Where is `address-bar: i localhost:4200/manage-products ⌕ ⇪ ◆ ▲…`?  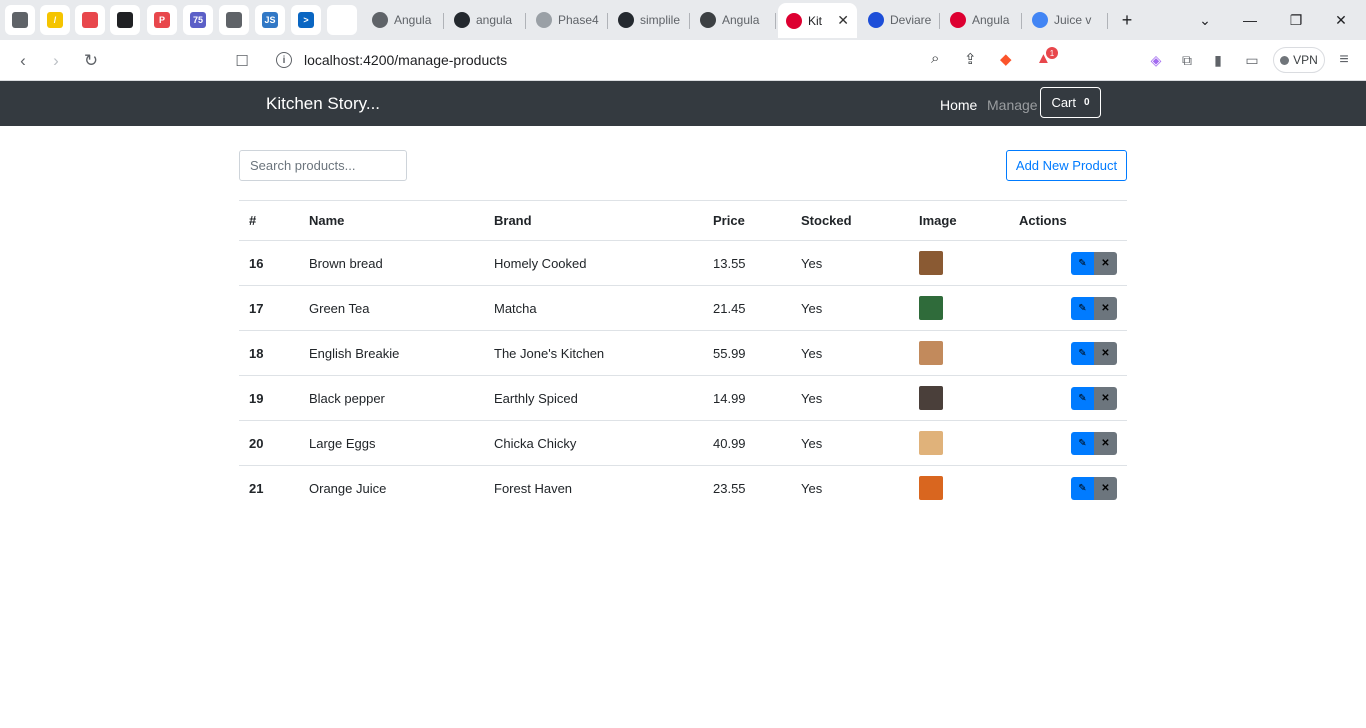
address-bar: i localhost:4200/manage-products ⌕ ⇪ ◆ ▲… is located at coordinates (664, 60).